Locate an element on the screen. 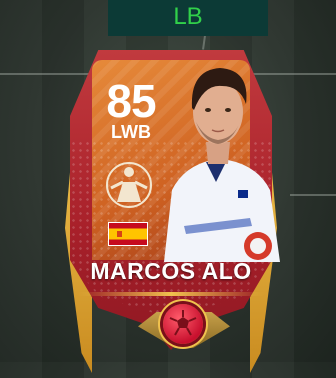 The image size is (336, 378). spain-flag-icon is located at coordinates (128, 234).